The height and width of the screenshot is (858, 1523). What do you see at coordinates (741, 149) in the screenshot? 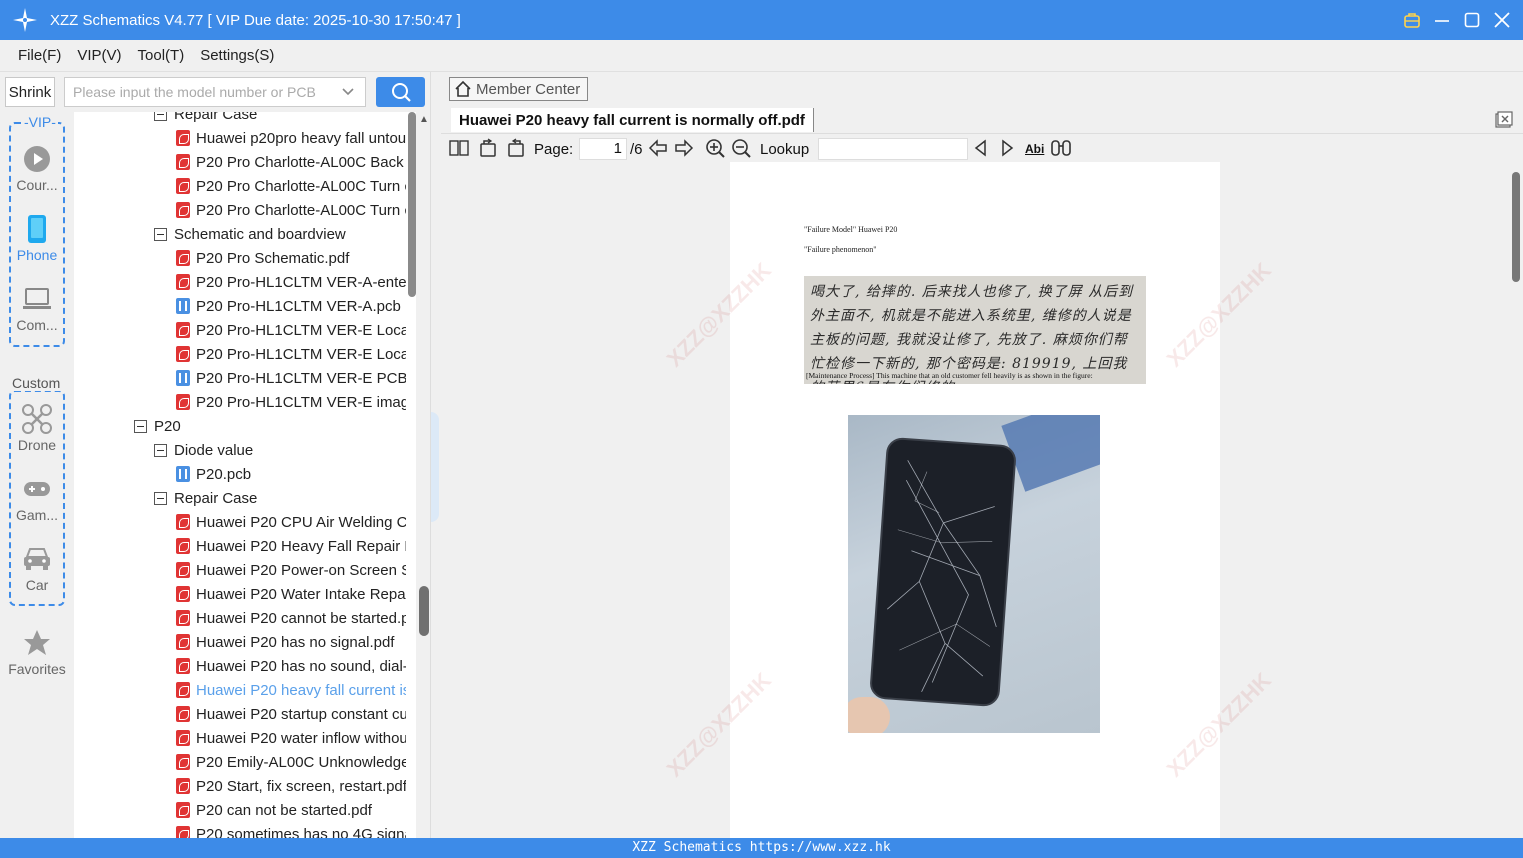
I see `zoom-out-icon` at bounding box center [741, 149].